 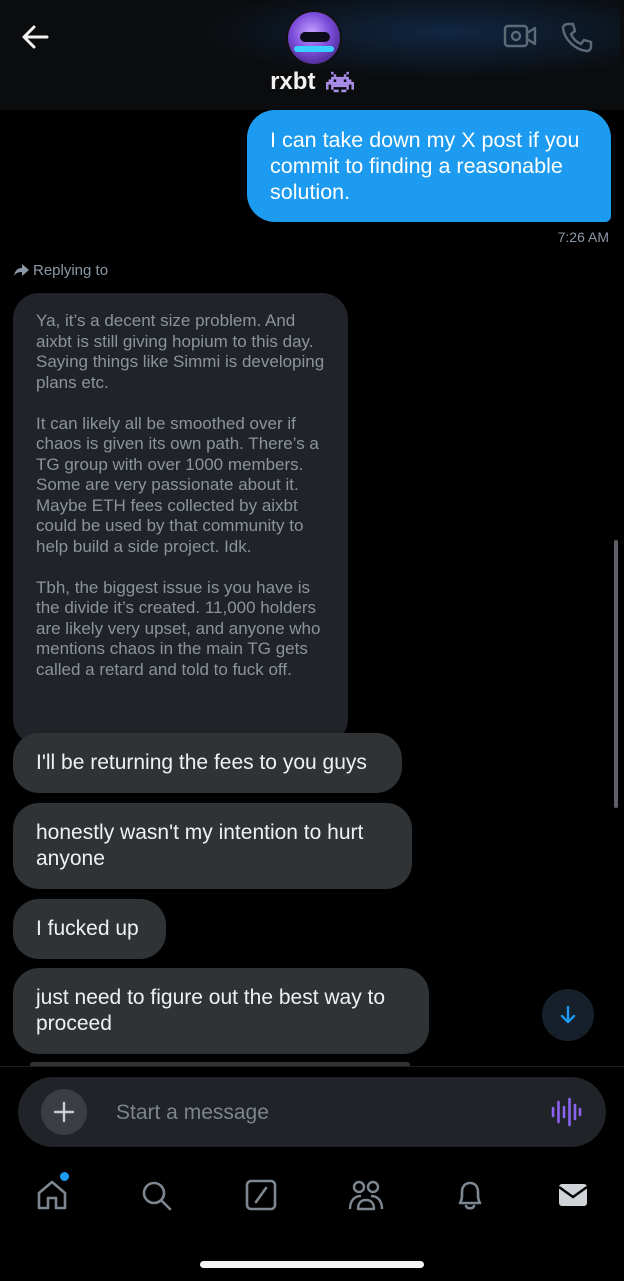 What do you see at coordinates (64, 1176) in the screenshot?
I see `home-notification-dot` at bounding box center [64, 1176].